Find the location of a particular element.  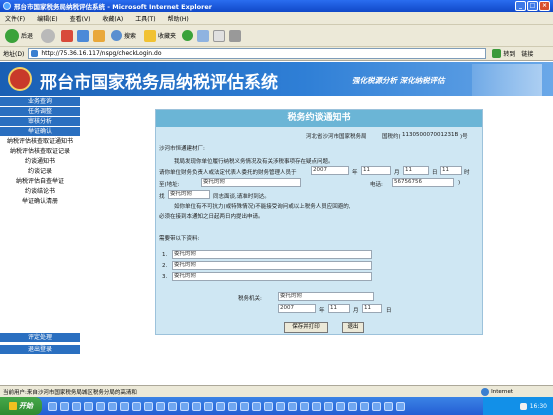

system-tray: 16:30 is located at coordinates (518, 406).